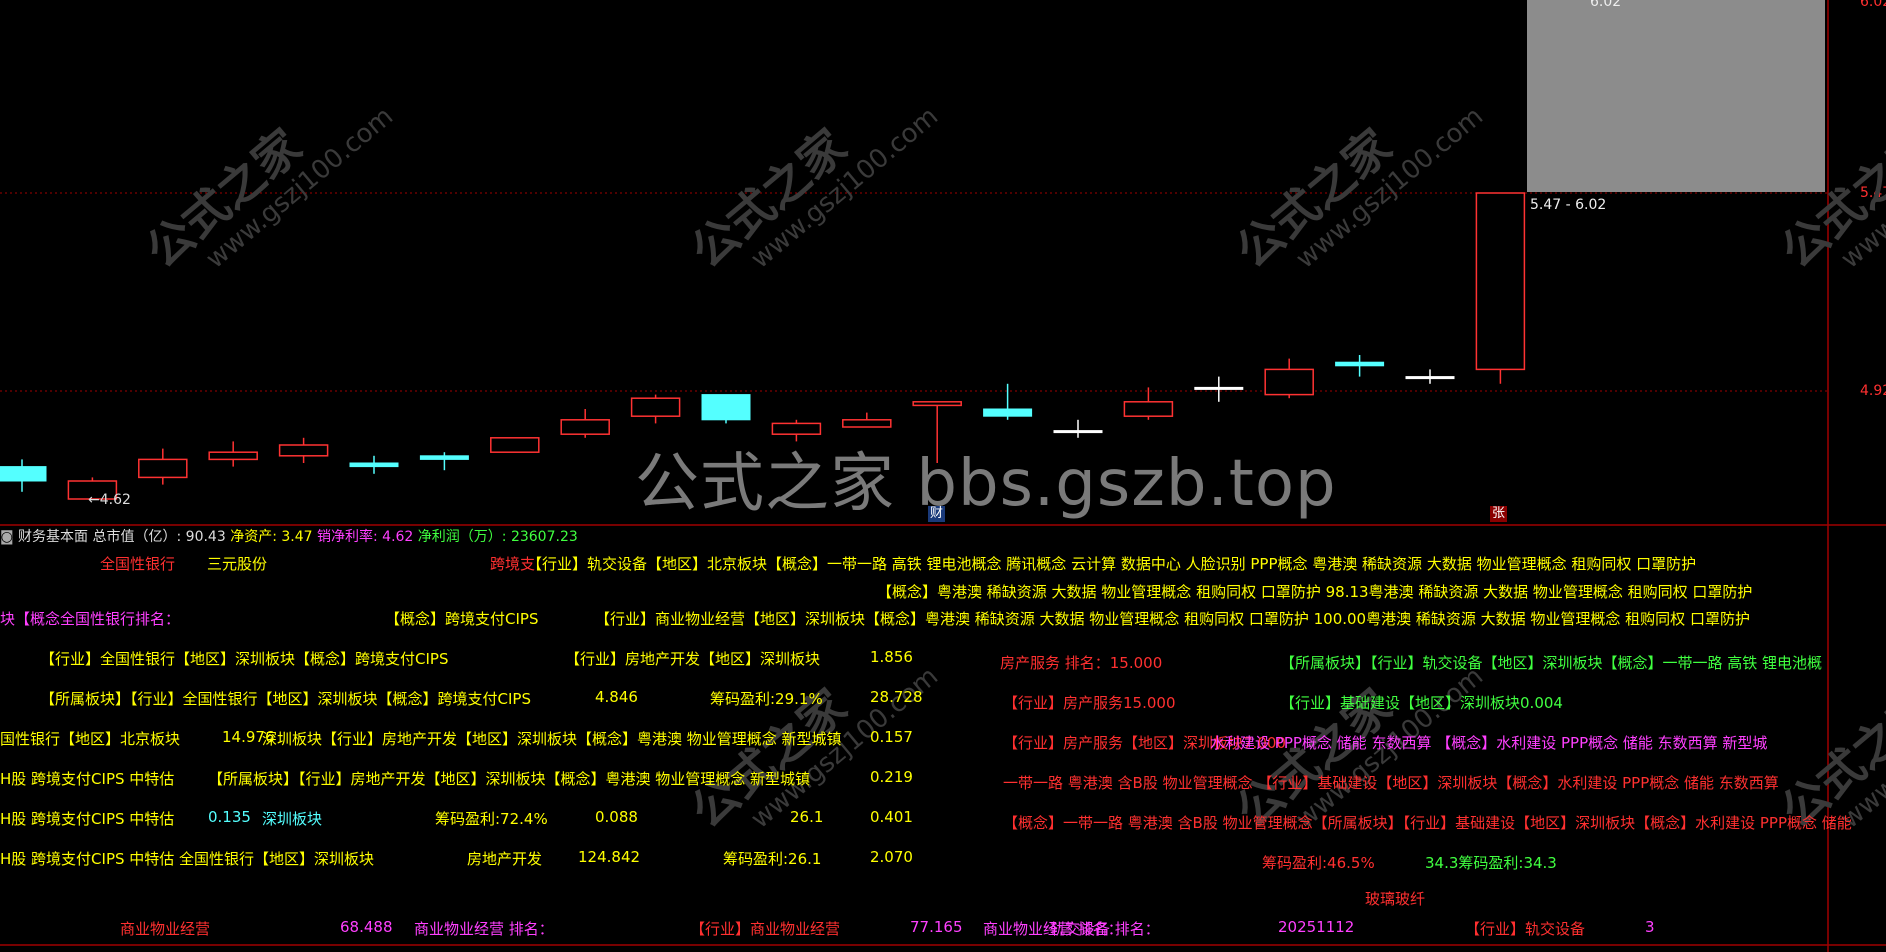 Image resolution: width=1886 pixels, height=952 pixels. What do you see at coordinates (7, 537) in the screenshot?
I see `info-icon: ◙` at bounding box center [7, 537].